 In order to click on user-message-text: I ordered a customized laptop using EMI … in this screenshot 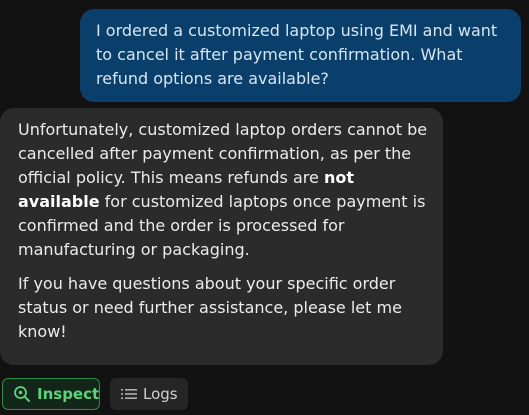, I will do `click(297, 54)`.